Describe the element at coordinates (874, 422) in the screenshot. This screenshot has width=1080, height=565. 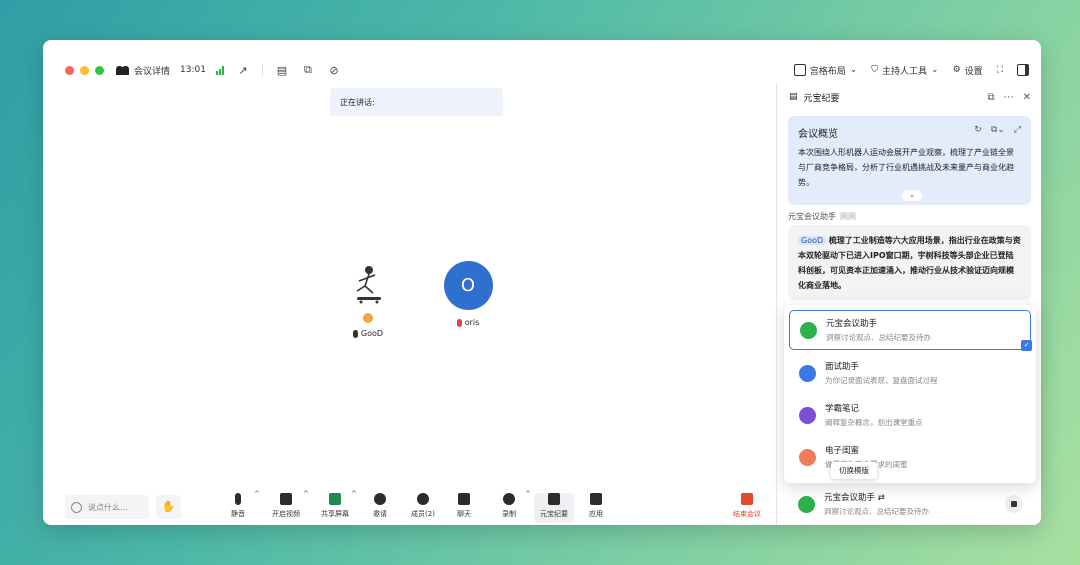
I see `template-desc: 阐释复杂概念，划出课堂重点` at that location.